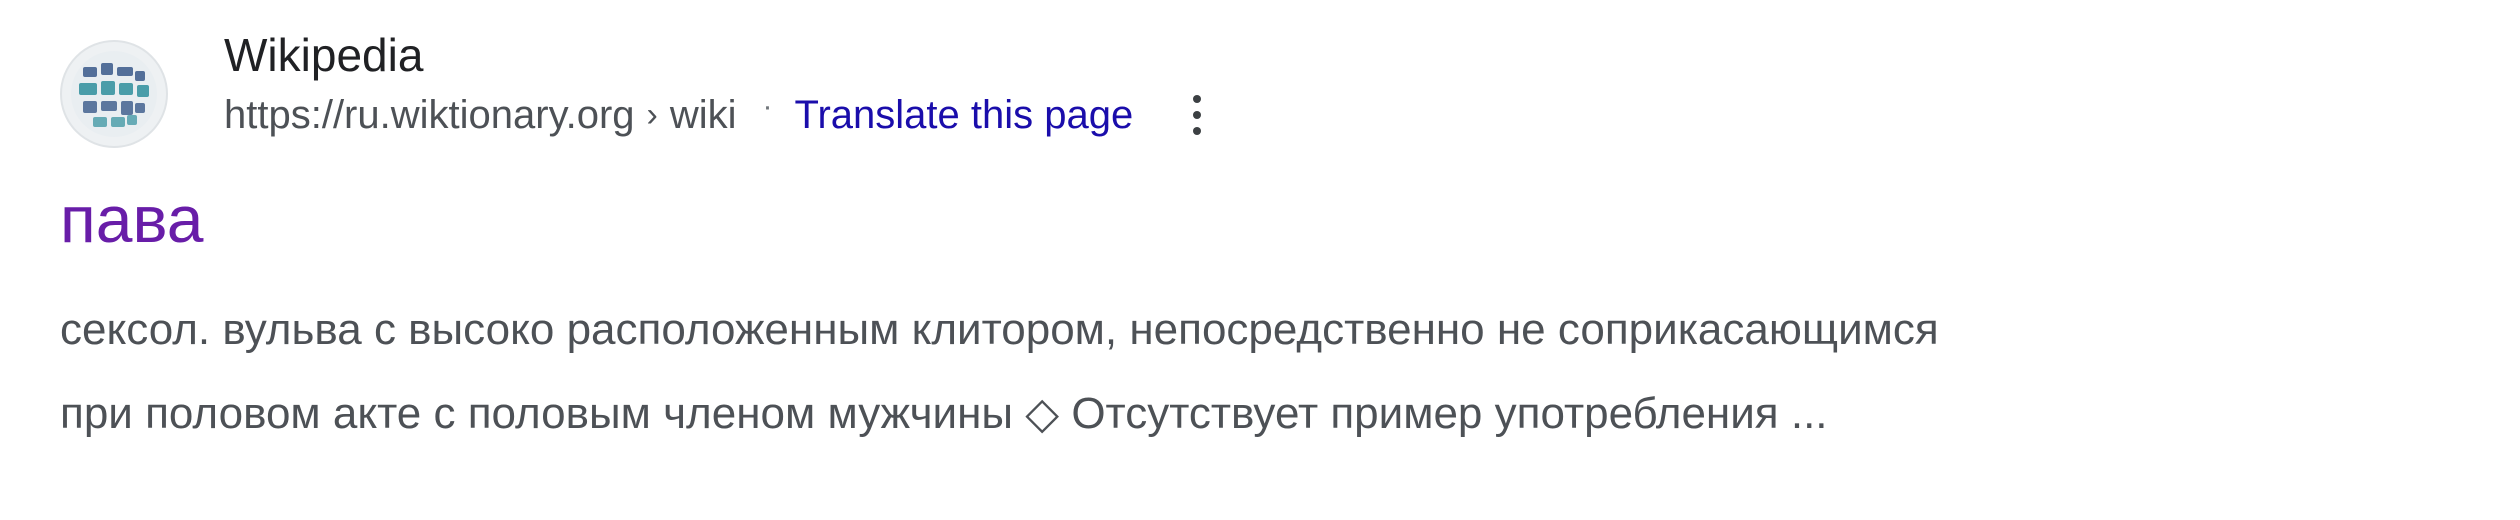 Image resolution: width=2520 pixels, height=520 pixels. Describe the element at coordinates (131, 219) in the screenshot. I see `result-title-link: пава` at that location.